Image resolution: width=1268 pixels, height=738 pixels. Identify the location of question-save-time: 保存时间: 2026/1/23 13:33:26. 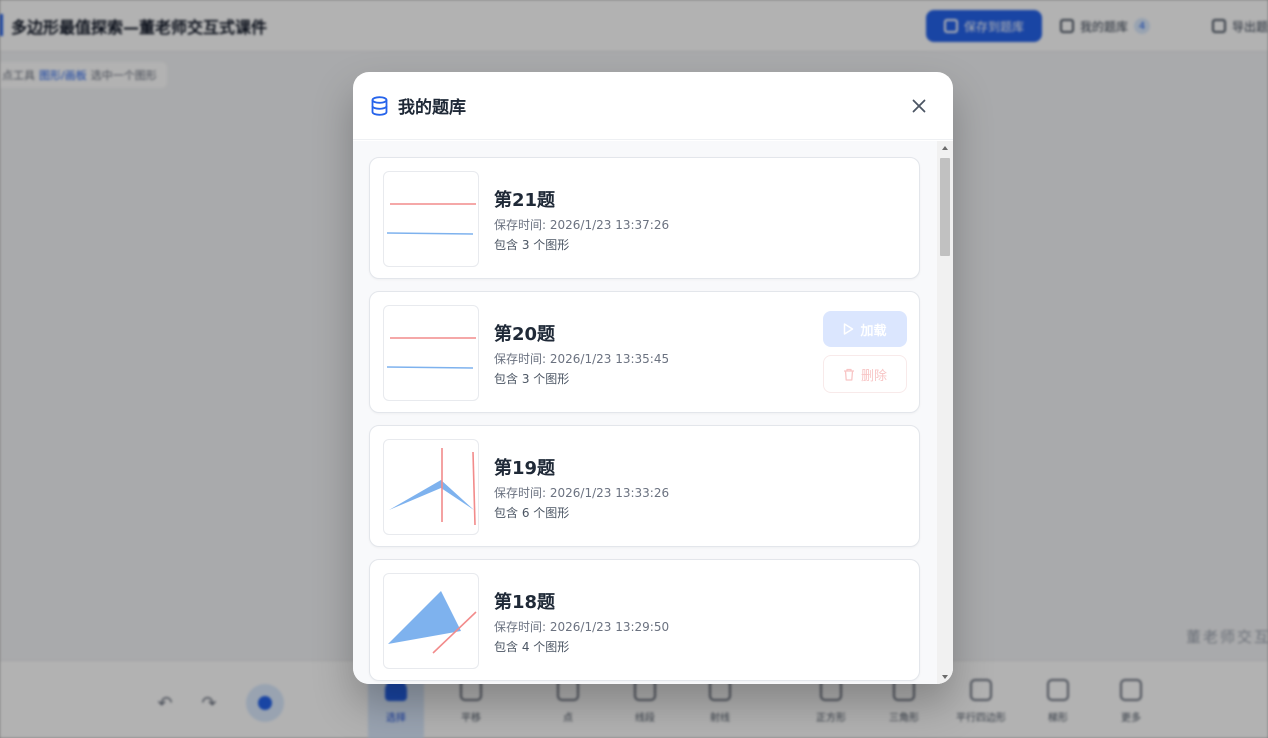
(582, 493).